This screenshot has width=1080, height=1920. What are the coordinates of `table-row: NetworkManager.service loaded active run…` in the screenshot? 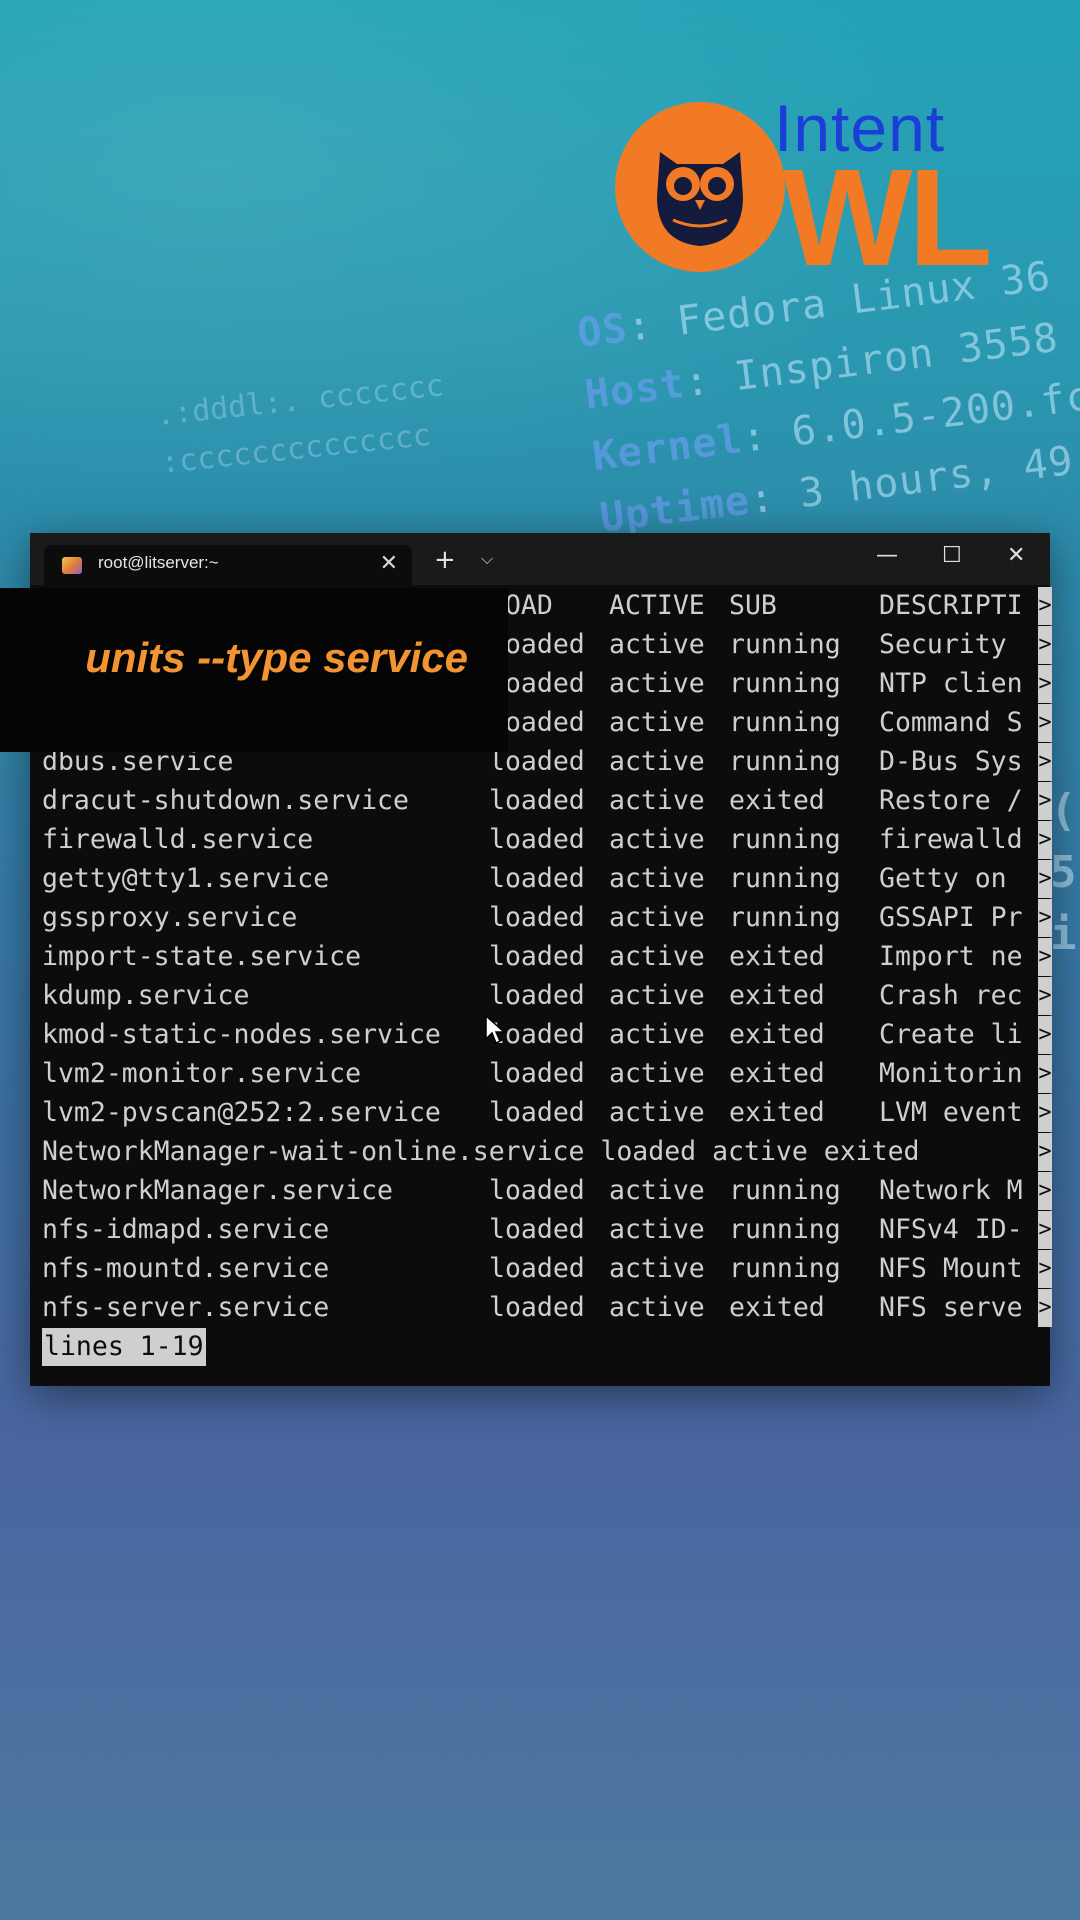 It's located at (532, 1190).